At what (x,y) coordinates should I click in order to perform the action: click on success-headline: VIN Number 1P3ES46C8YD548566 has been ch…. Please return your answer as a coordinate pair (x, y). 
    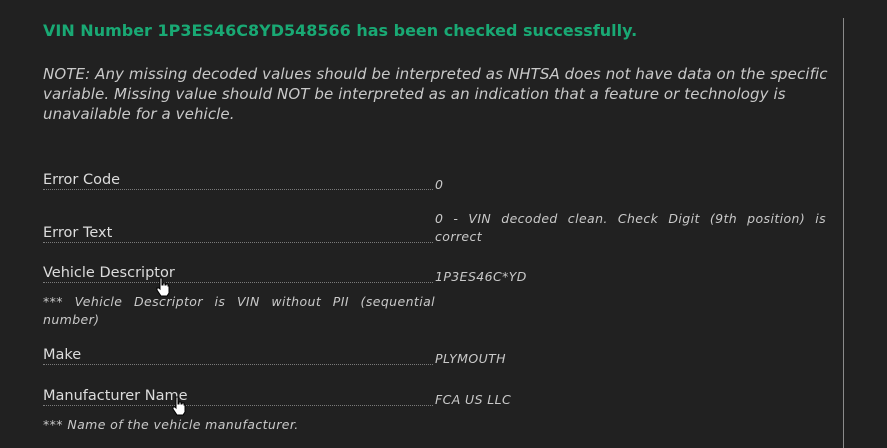
    Looking at the image, I should click on (340, 30).